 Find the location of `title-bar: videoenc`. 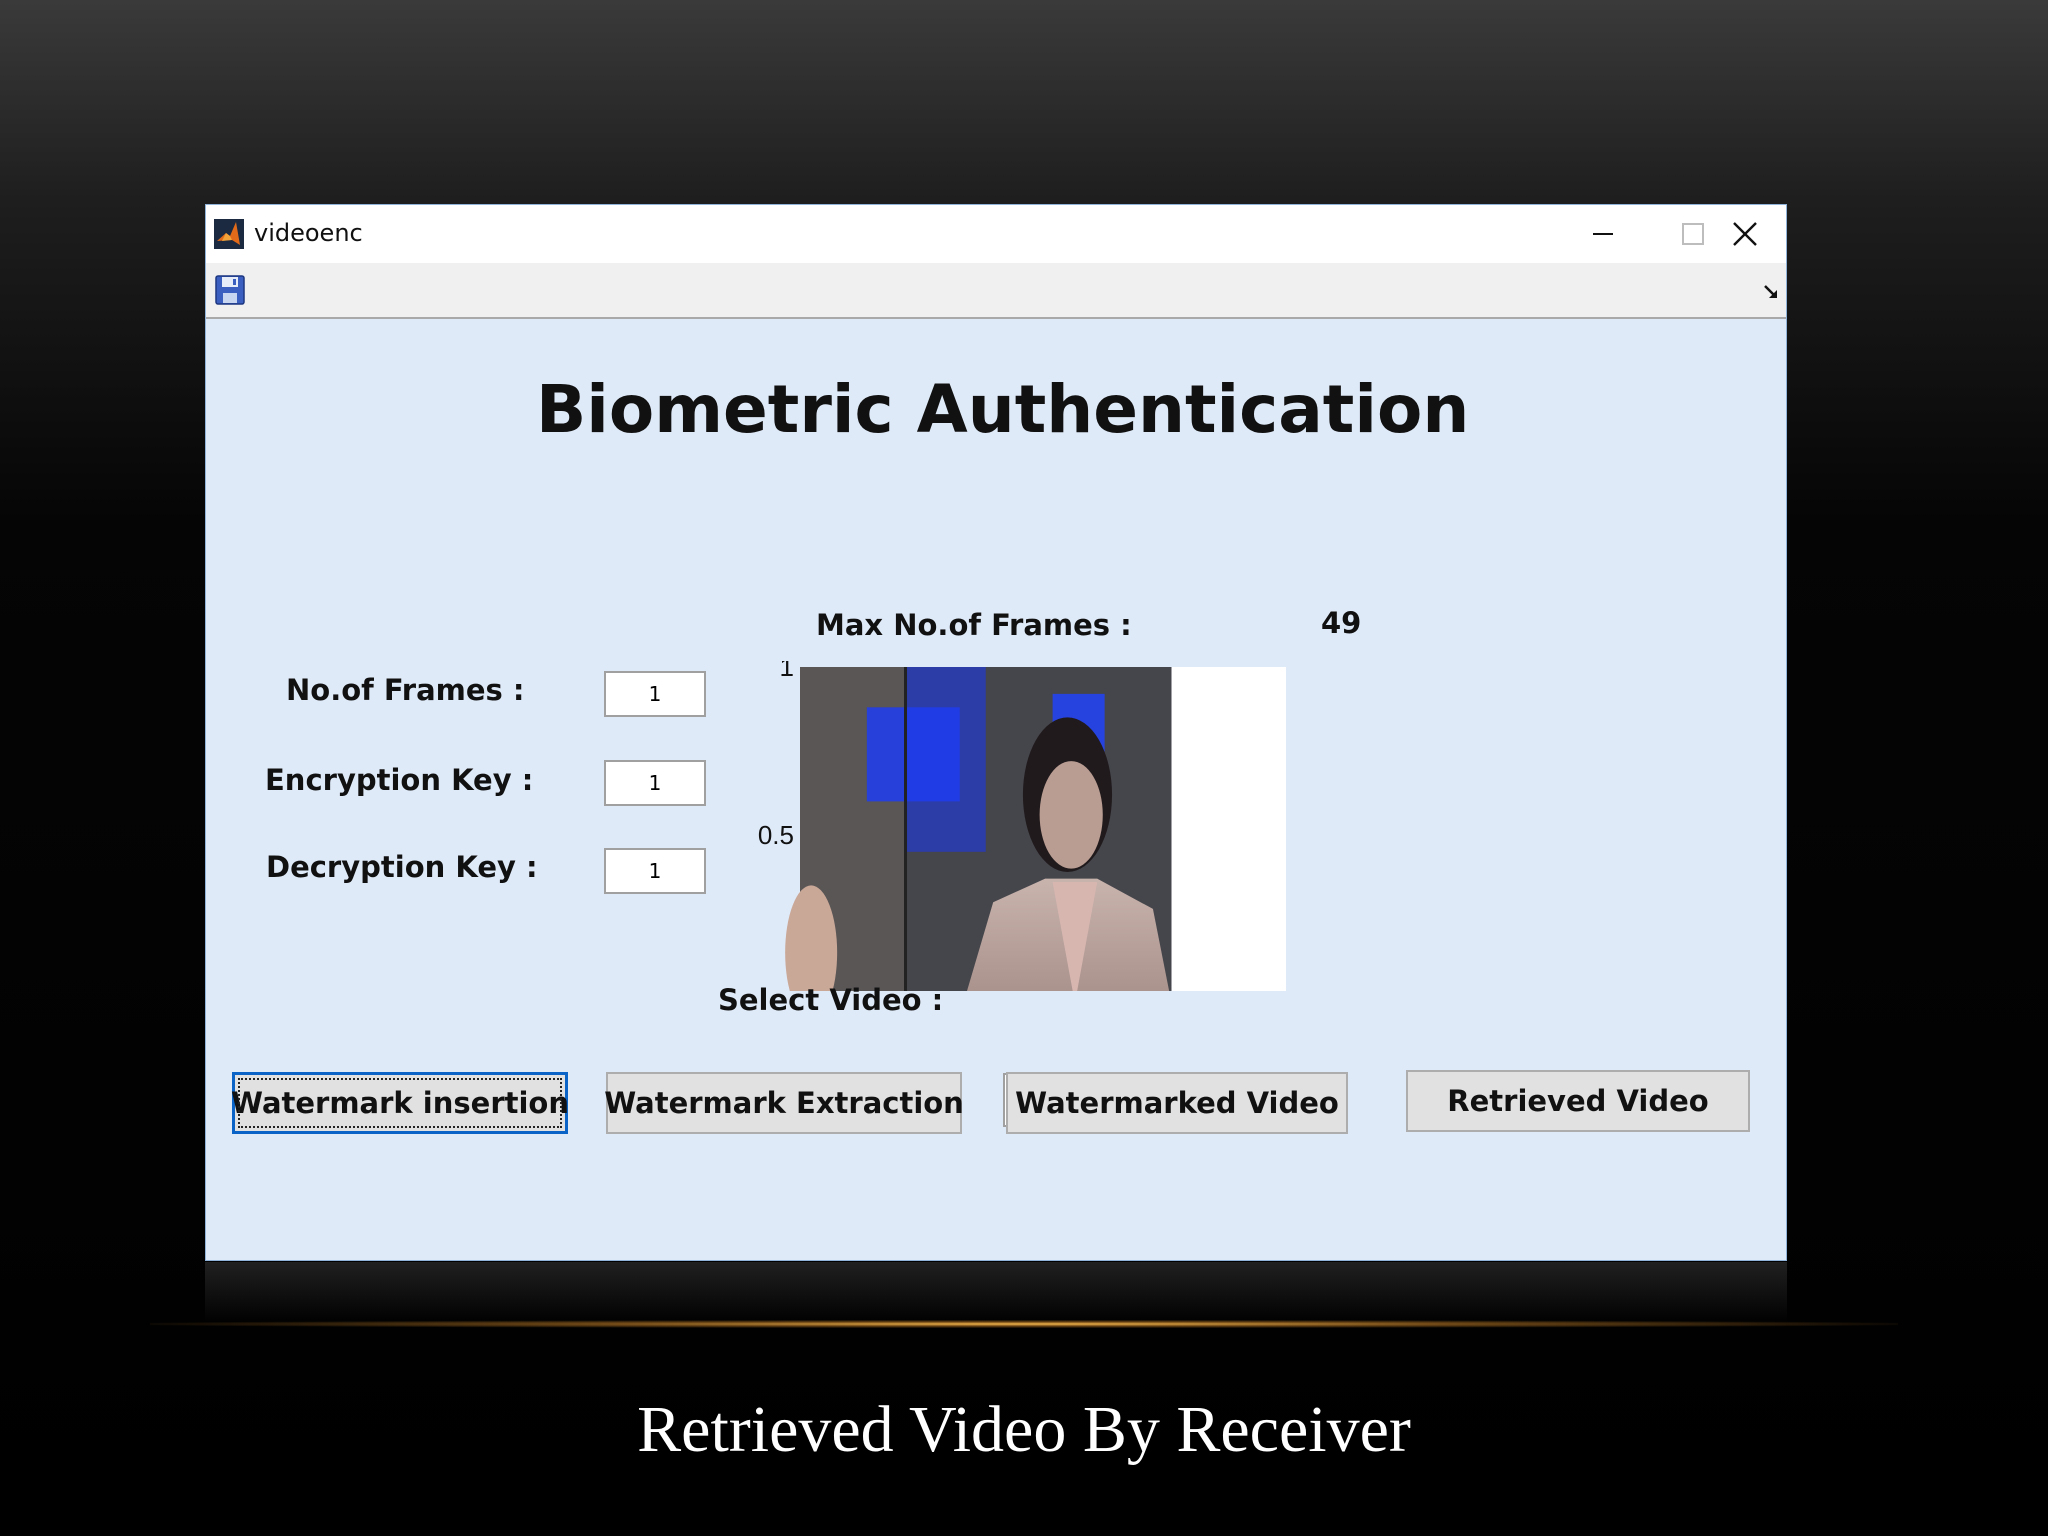

title-bar: videoenc is located at coordinates (996, 234).